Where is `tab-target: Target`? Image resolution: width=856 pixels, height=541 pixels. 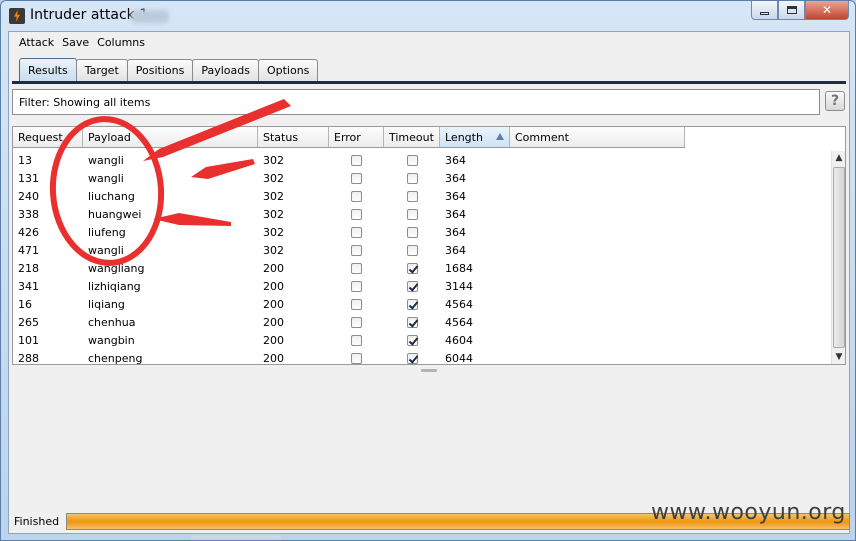
tab-target: Target is located at coordinates (101, 70).